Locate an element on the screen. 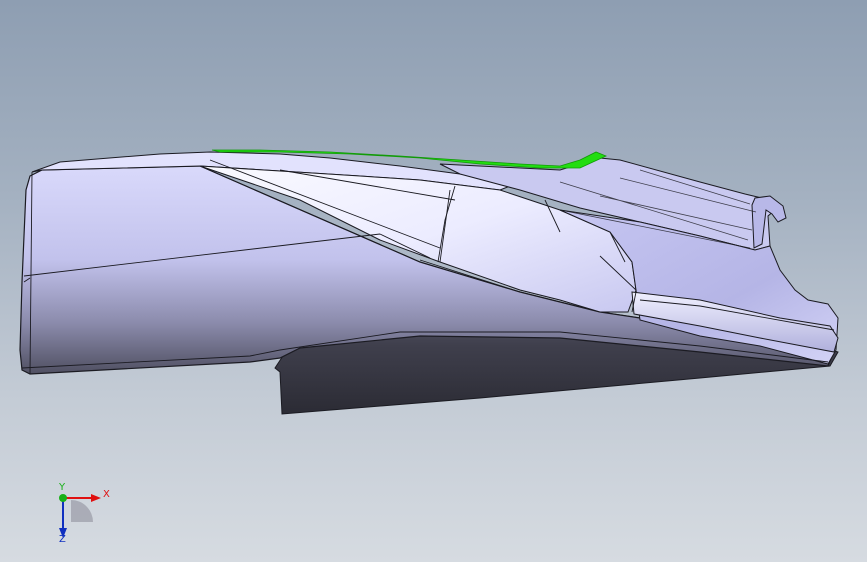 The height and width of the screenshot is (562, 867). axis-triad: X Z Y is located at coordinates (84, 513).